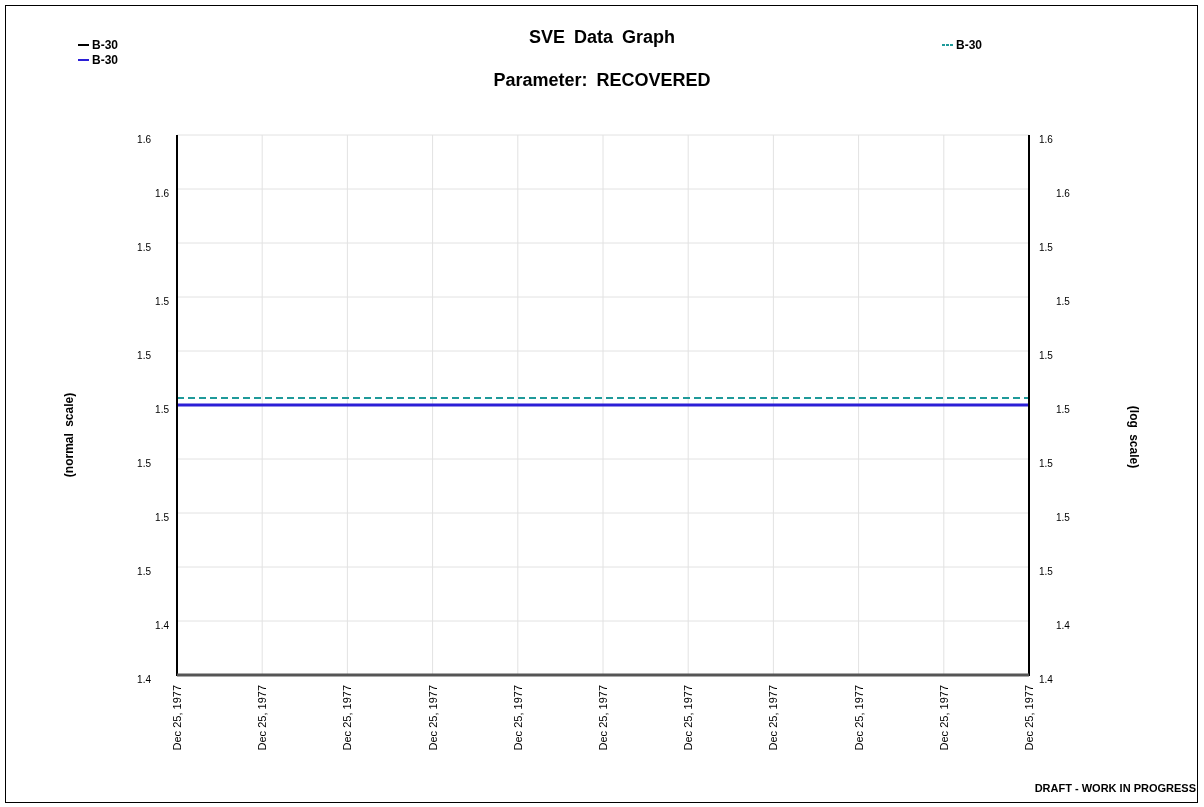 The height and width of the screenshot is (807, 1204). Describe the element at coordinates (1115, 788) in the screenshot. I see `draft-notice: DRAFT - WORK IN PROGRESS` at that location.